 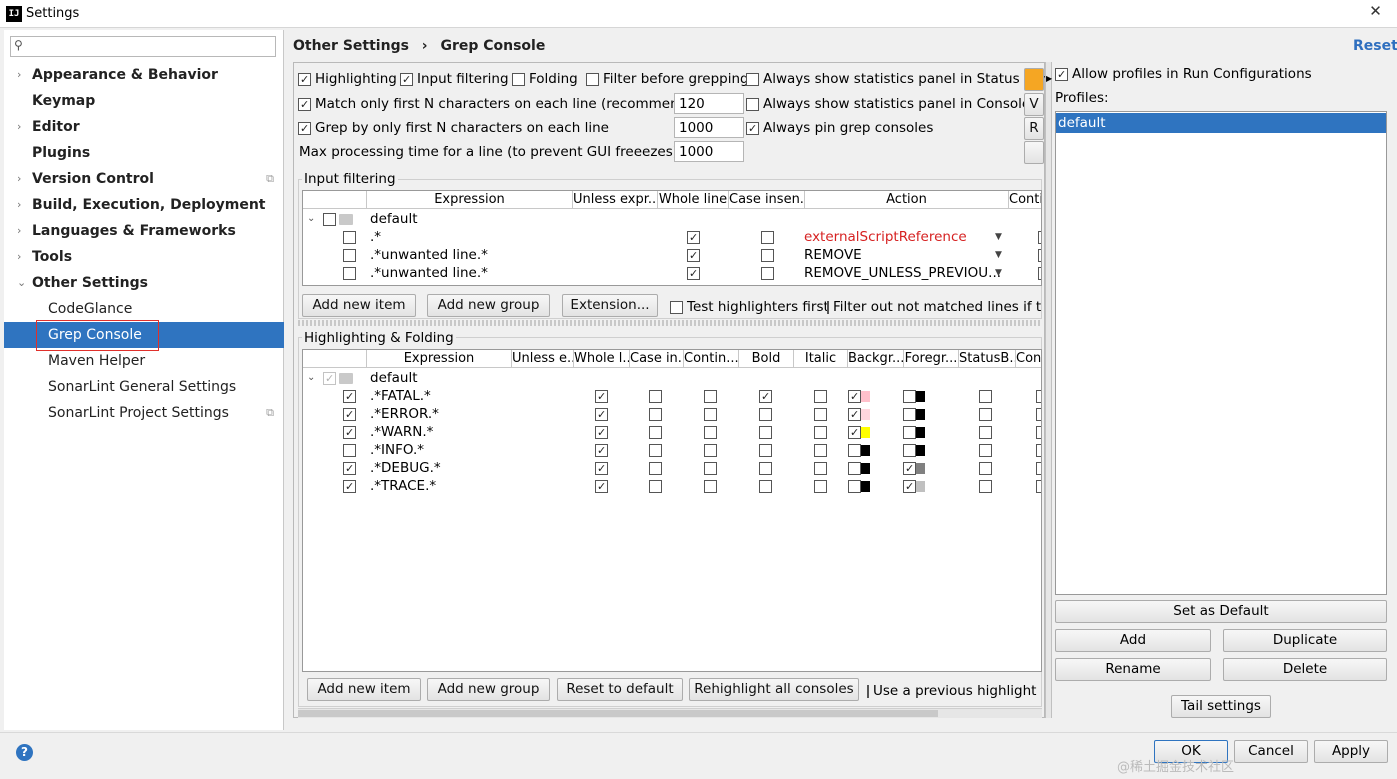 What do you see at coordinates (670, 323) in the screenshot?
I see `splitter-handle` at bounding box center [670, 323].